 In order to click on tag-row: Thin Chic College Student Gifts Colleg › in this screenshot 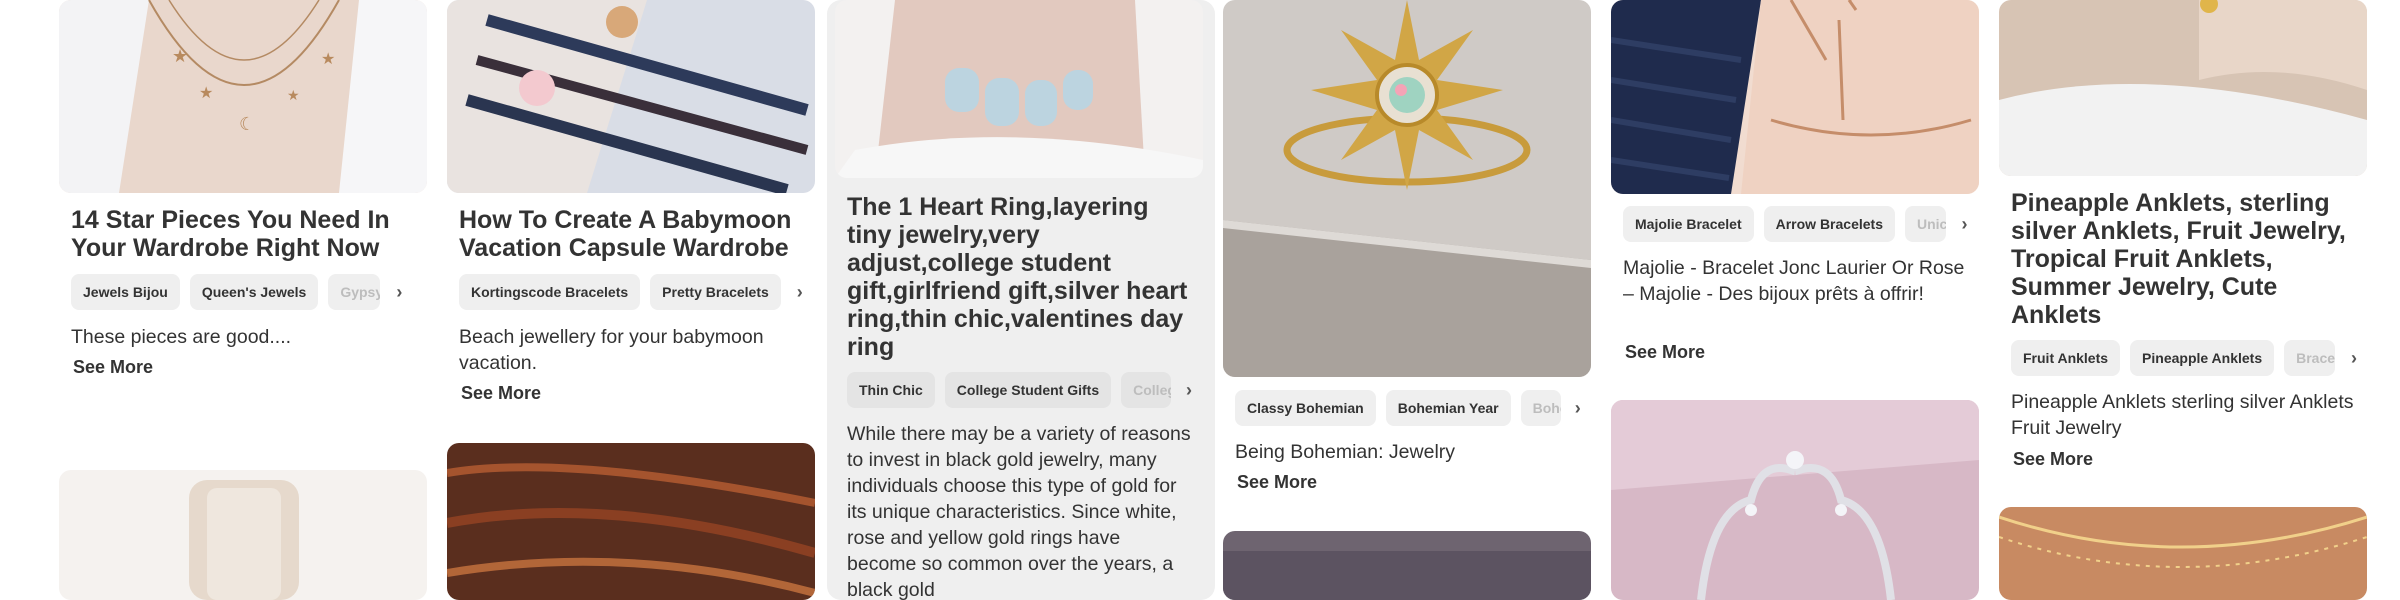, I will do `click(1022, 390)`.